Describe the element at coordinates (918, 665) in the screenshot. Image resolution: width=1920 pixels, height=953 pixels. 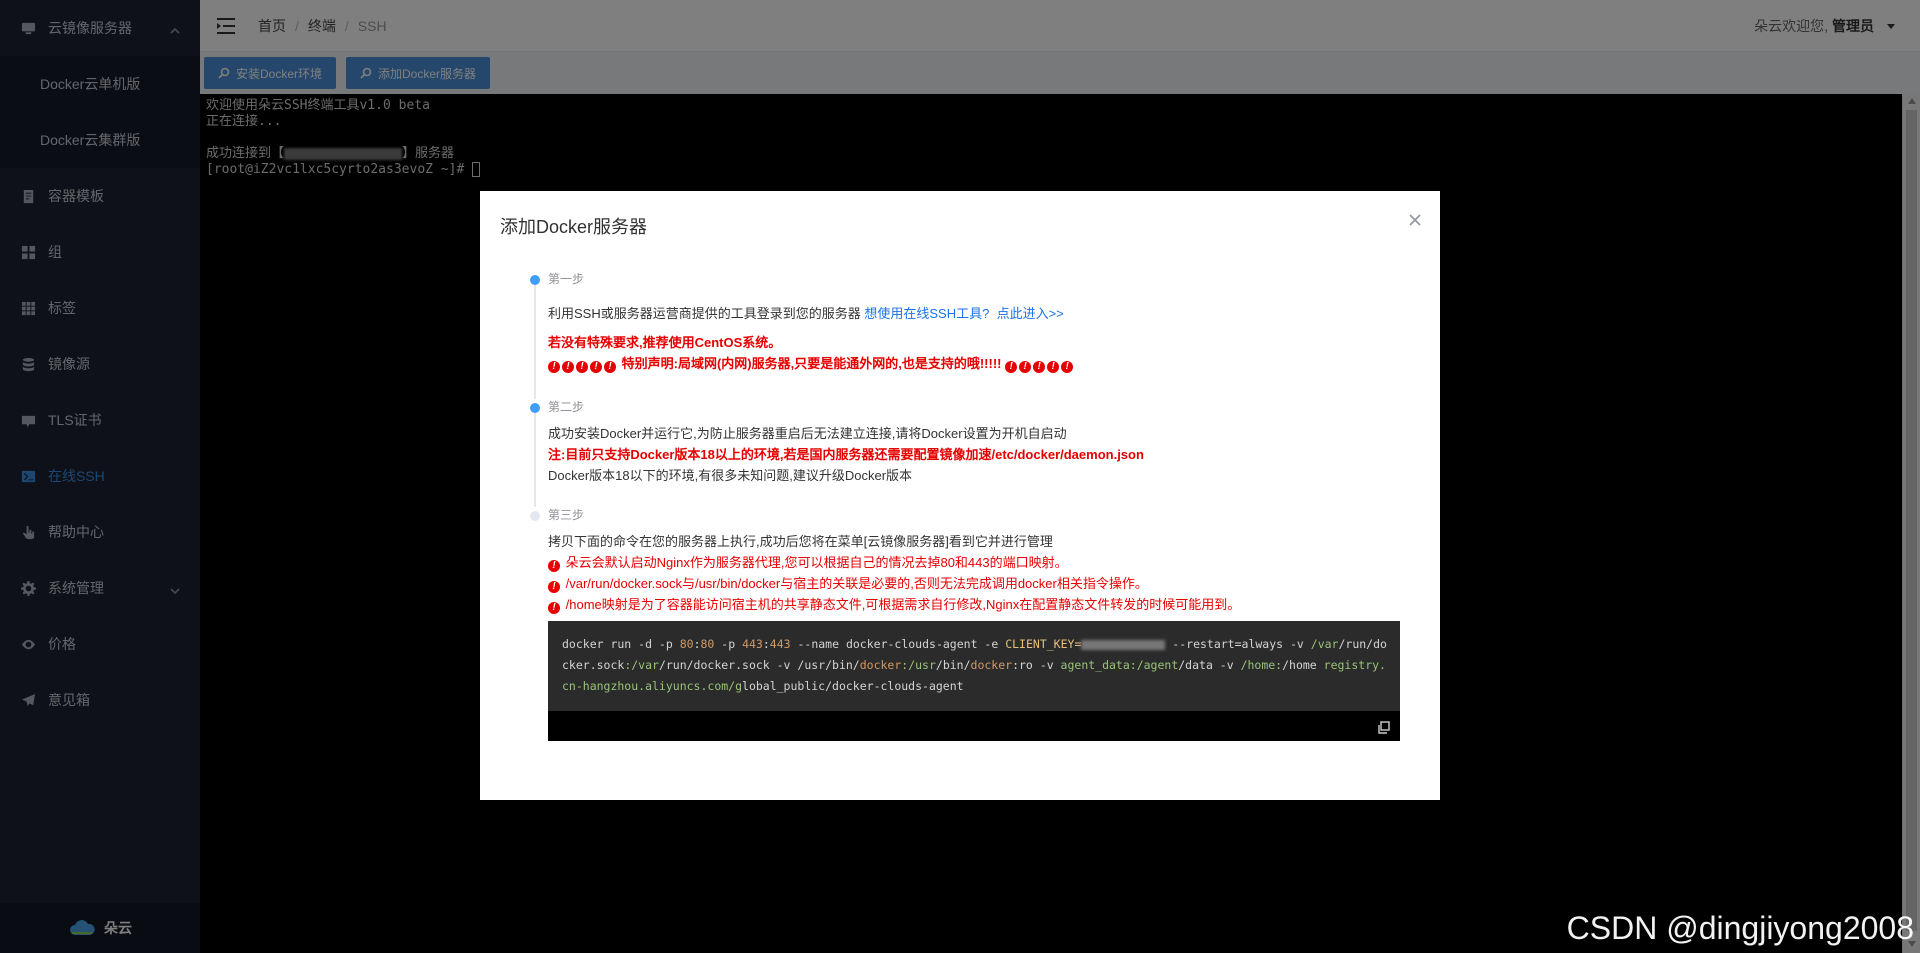
I see `code-segment: :/usr` at that location.